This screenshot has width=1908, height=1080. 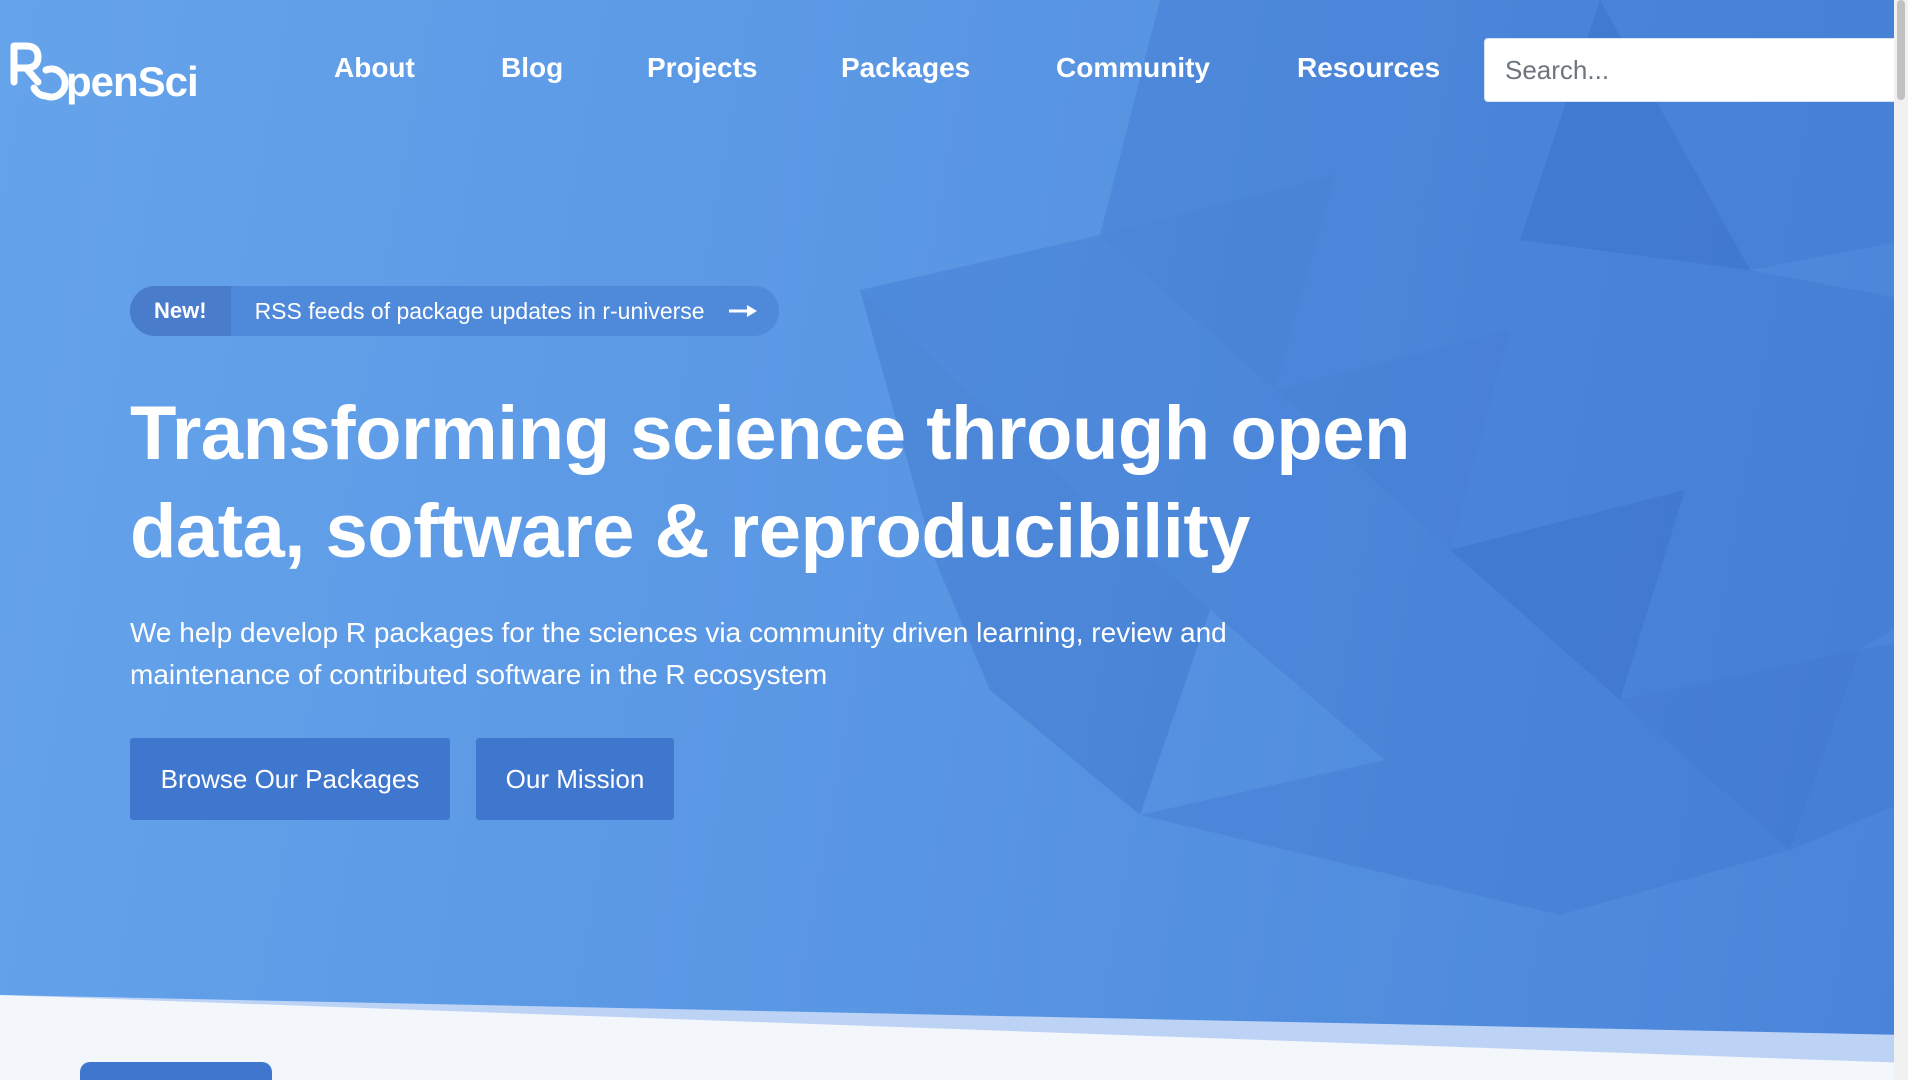 What do you see at coordinates (290, 779) in the screenshot?
I see `browse-packages-button: Browse Our Packages` at bounding box center [290, 779].